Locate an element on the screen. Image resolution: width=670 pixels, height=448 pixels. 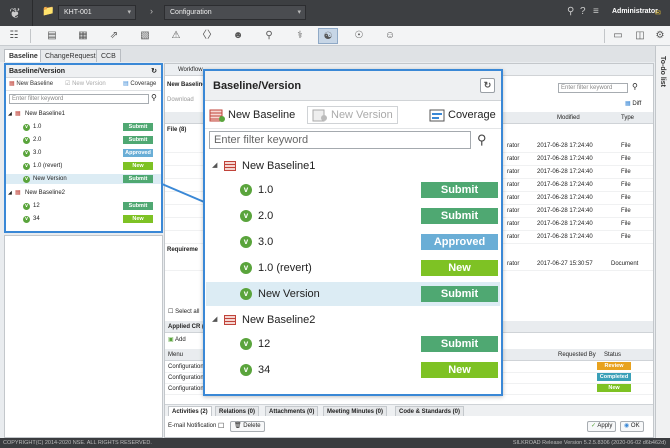
folder-icon: 📁 is located at coordinates (49, 12).